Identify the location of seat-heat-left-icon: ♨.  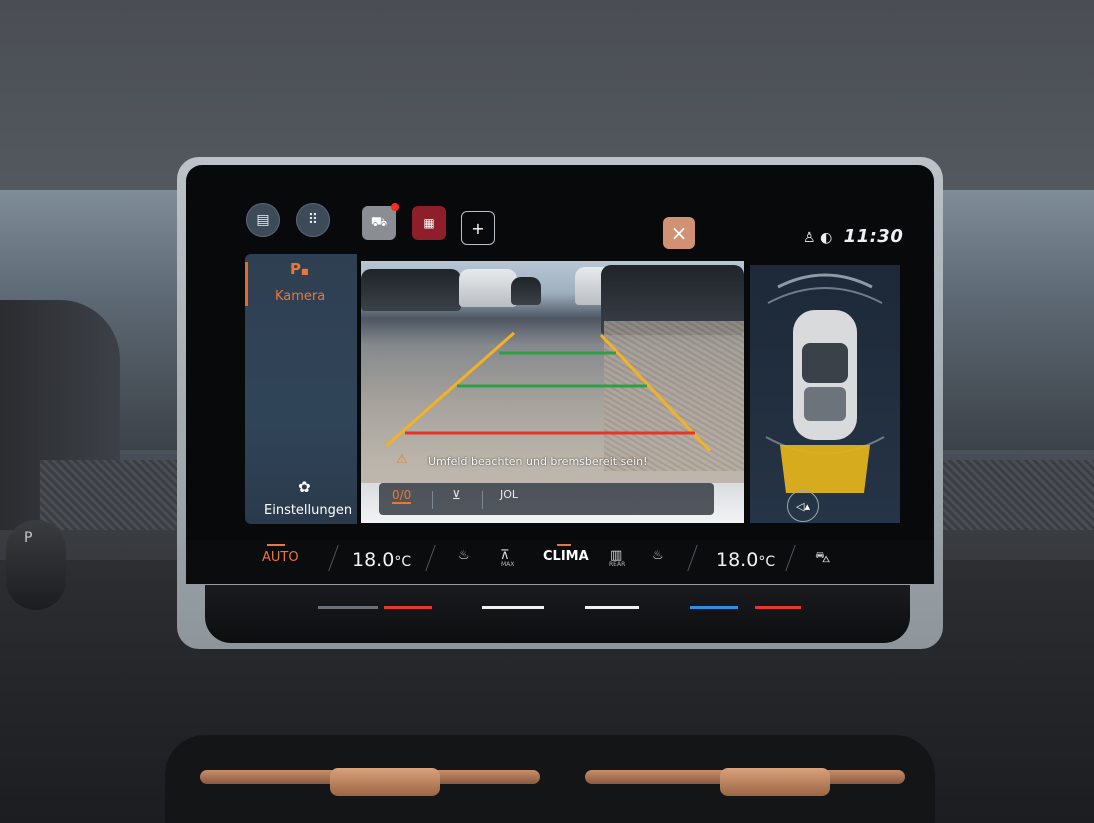
(464, 555).